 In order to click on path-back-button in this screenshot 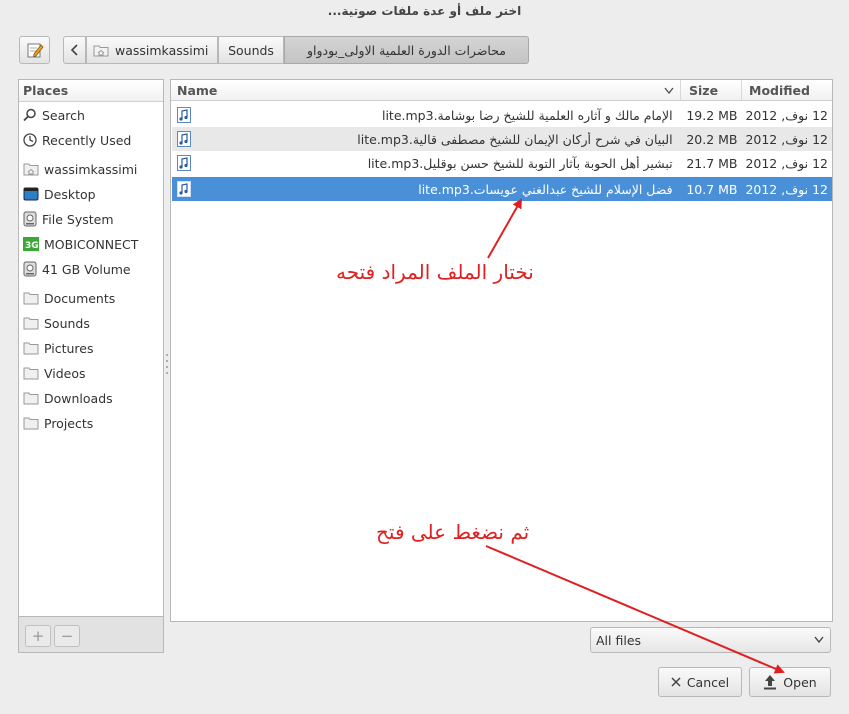, I will do `click(74, 50)`.